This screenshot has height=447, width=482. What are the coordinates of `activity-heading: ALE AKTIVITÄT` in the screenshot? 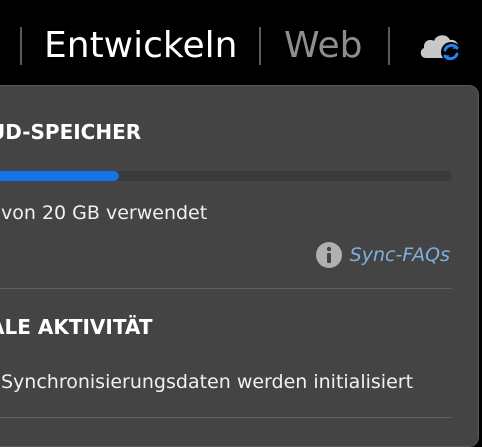 It's located at (76, 327).